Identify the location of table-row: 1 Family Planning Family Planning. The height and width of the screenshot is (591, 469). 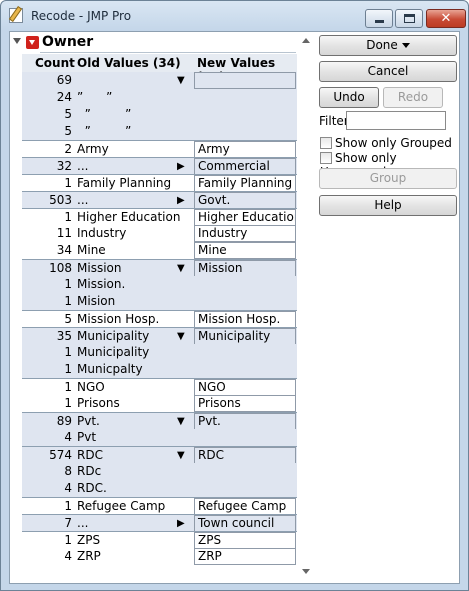
(159, 183).